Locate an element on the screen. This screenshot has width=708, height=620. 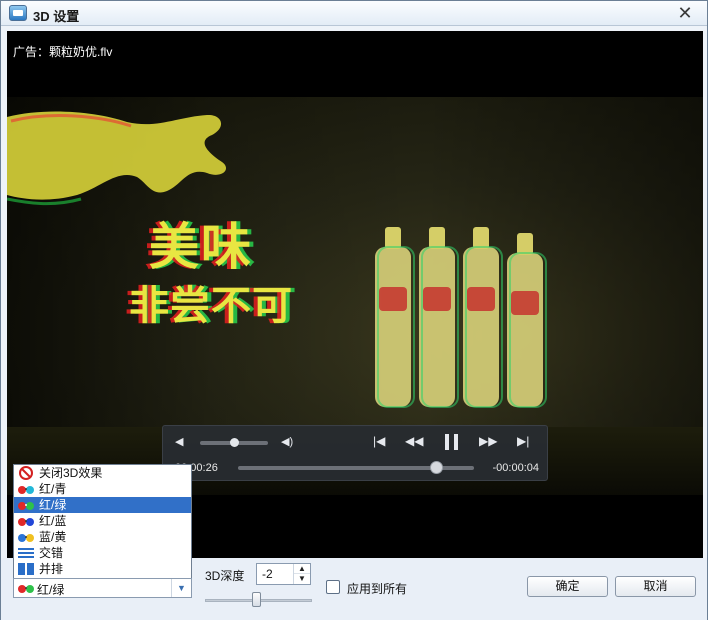
mode-option-red-green: 红/绿 is located at coordinates (102, 505).